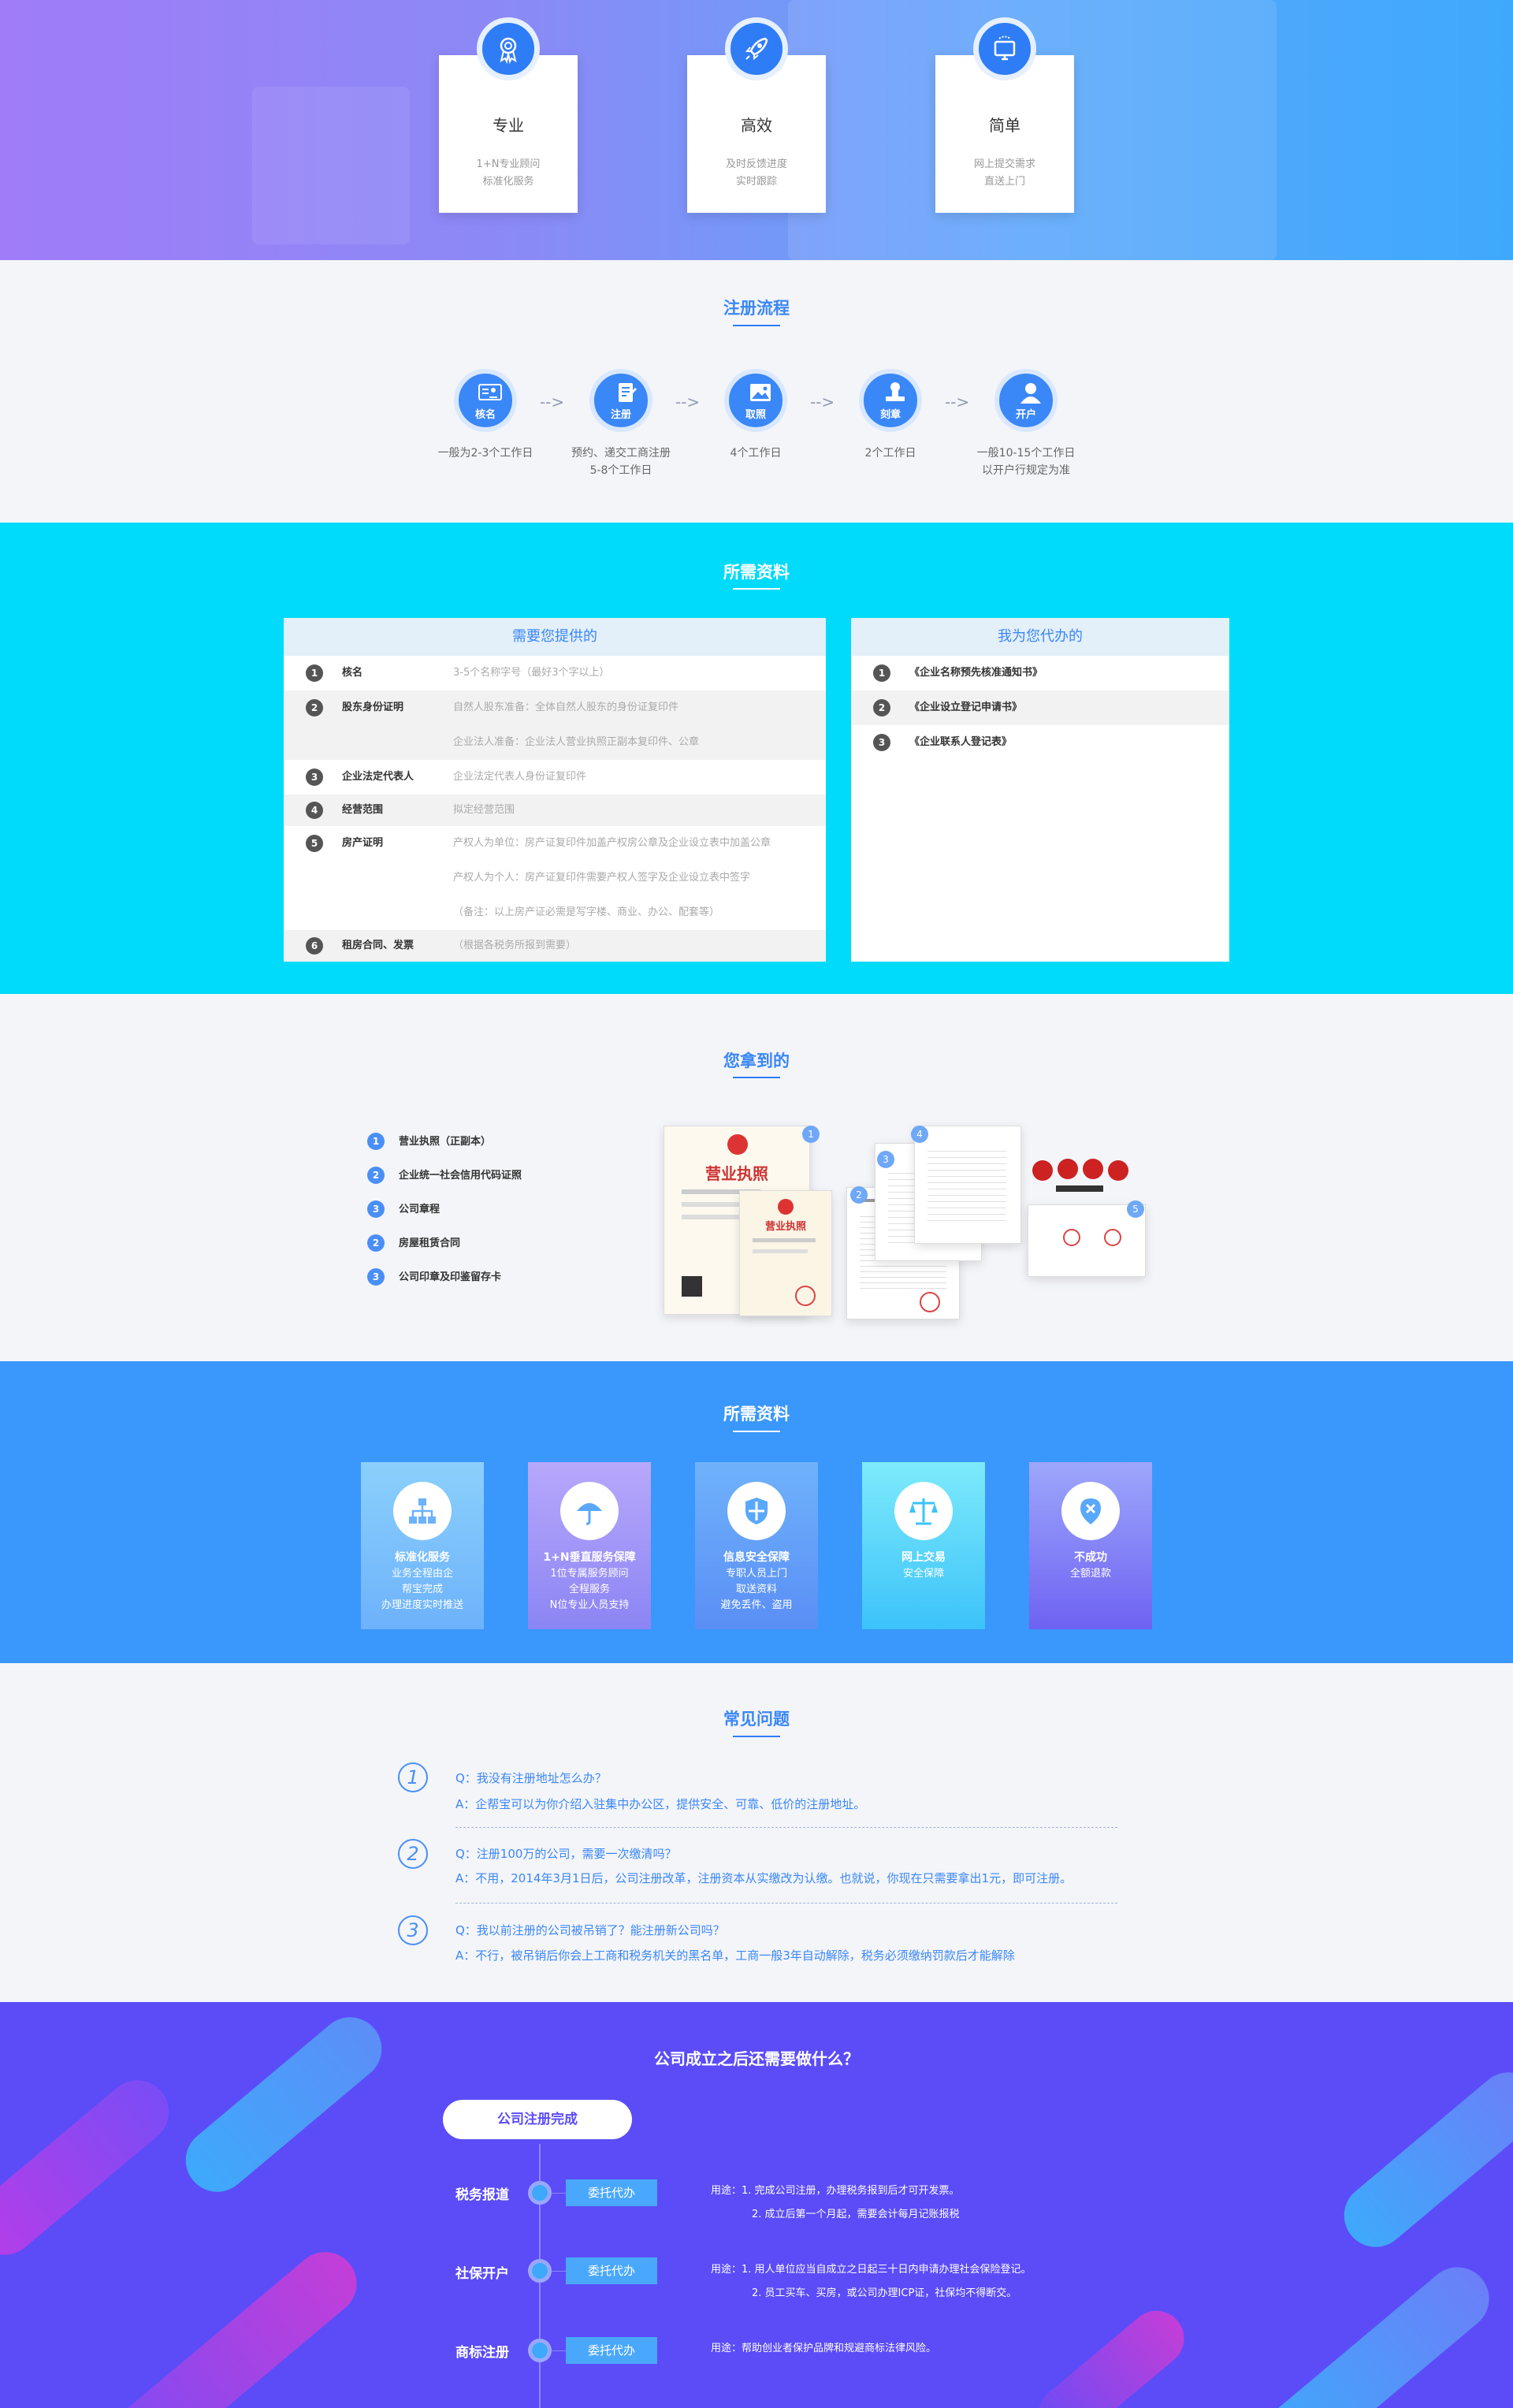 Image resolution: width=1513 pixels, height=2408 pixels. I want to click on contact-form-image, so click(967, 1185).